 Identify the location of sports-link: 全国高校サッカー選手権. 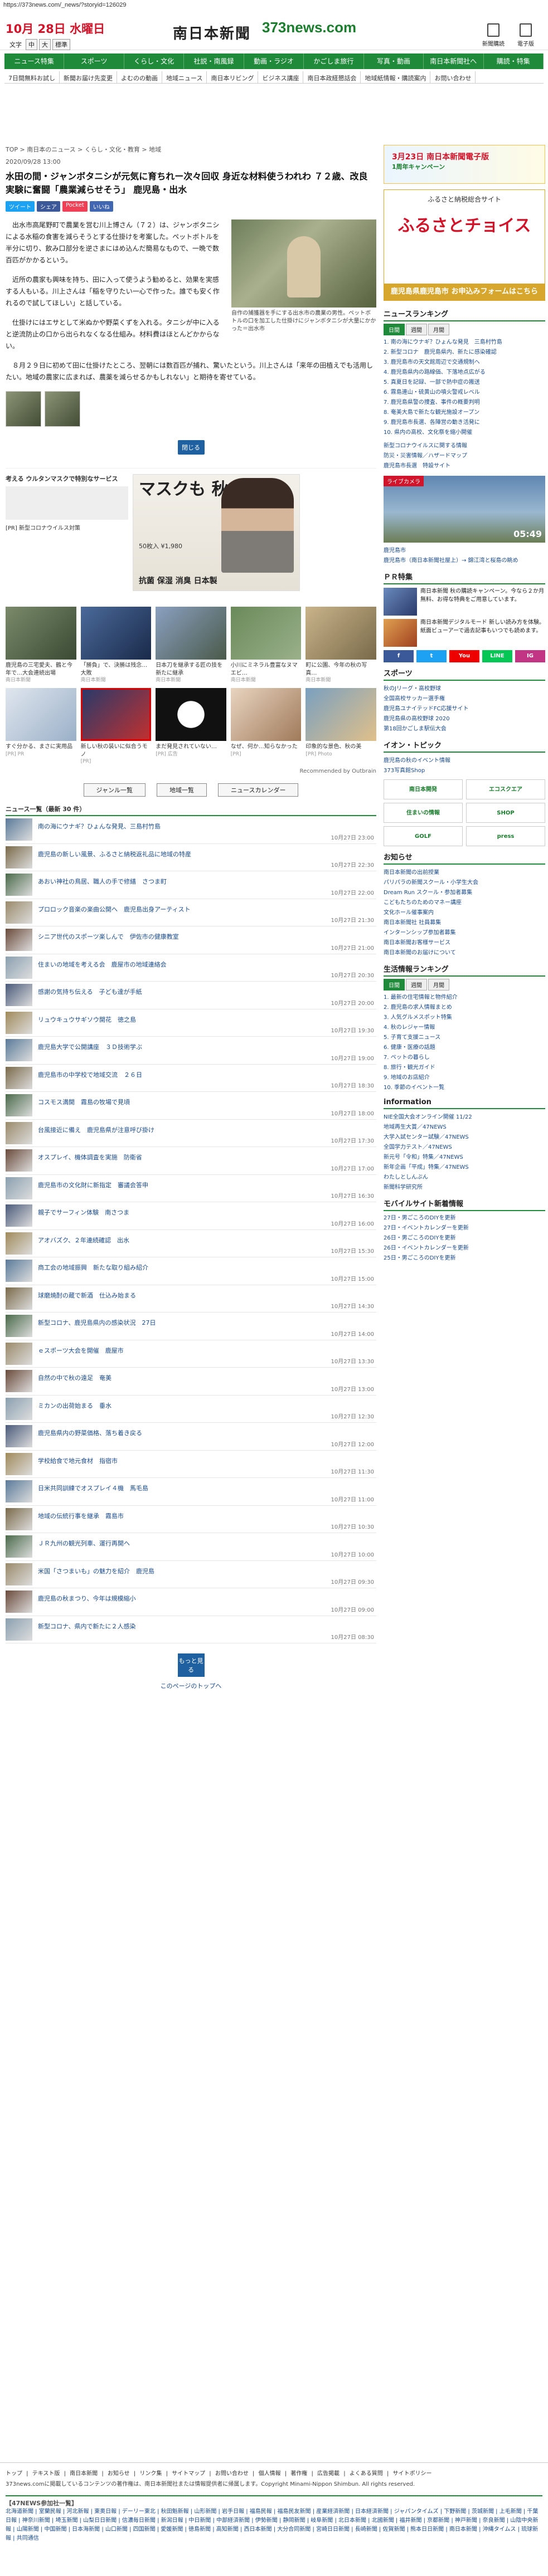
(464, 699).